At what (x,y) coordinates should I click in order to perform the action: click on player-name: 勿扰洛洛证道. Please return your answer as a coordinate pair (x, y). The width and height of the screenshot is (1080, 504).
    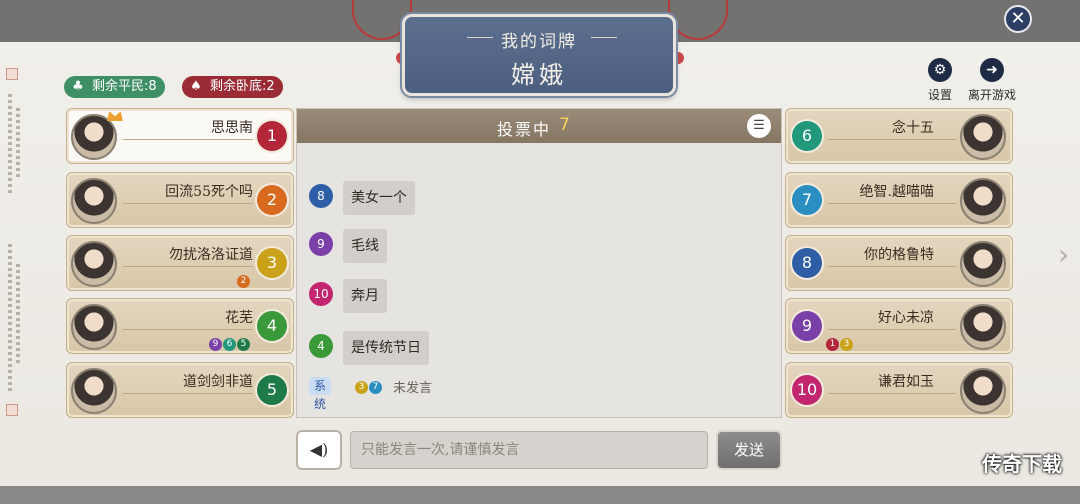
    Looking at the image, I should click on (211, 255).